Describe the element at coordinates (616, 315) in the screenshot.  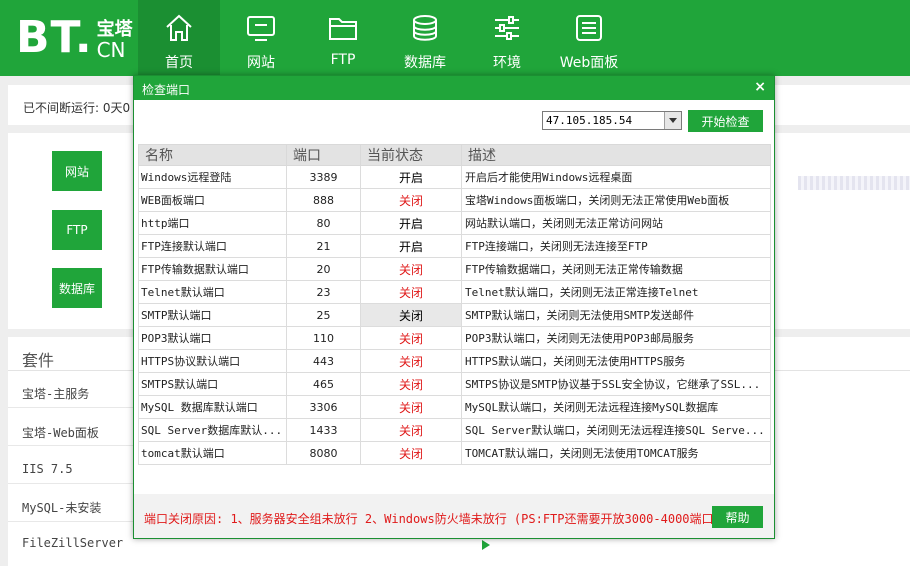
I see `port-desc-cell: SMTP默认端口，关闭则无法使用SMTP发送邮件` at that location.